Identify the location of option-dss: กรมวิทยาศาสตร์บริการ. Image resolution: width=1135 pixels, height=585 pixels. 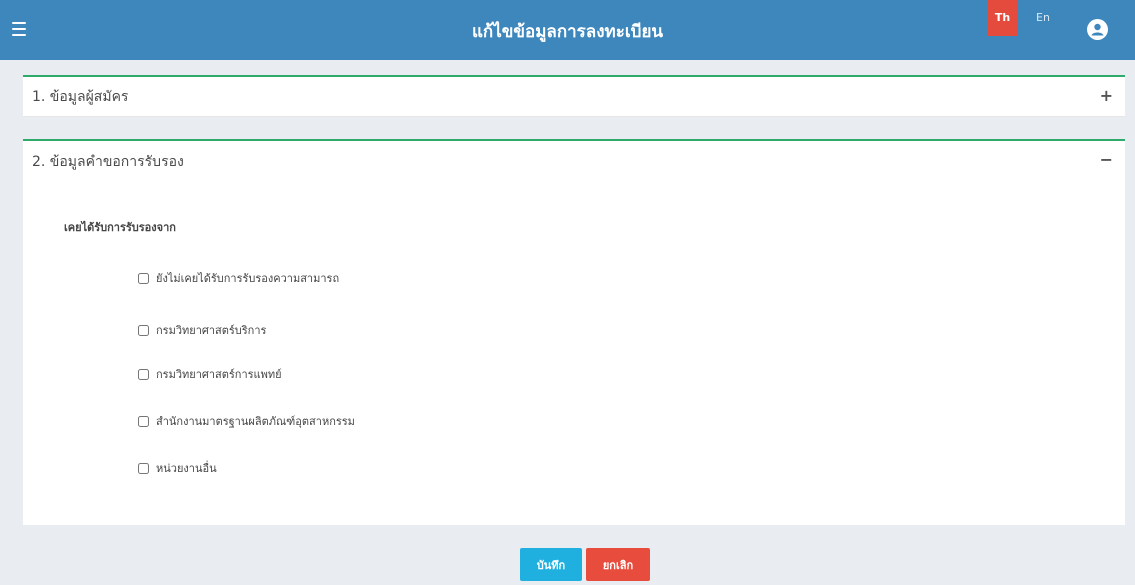
(202, 330).